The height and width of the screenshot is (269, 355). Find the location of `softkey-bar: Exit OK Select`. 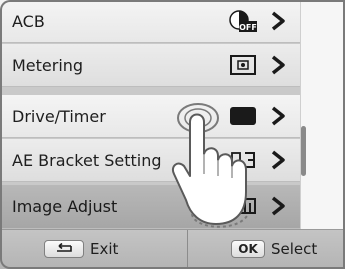

softkey-bar: Exit OK Select is located at coordinates (172, 249).